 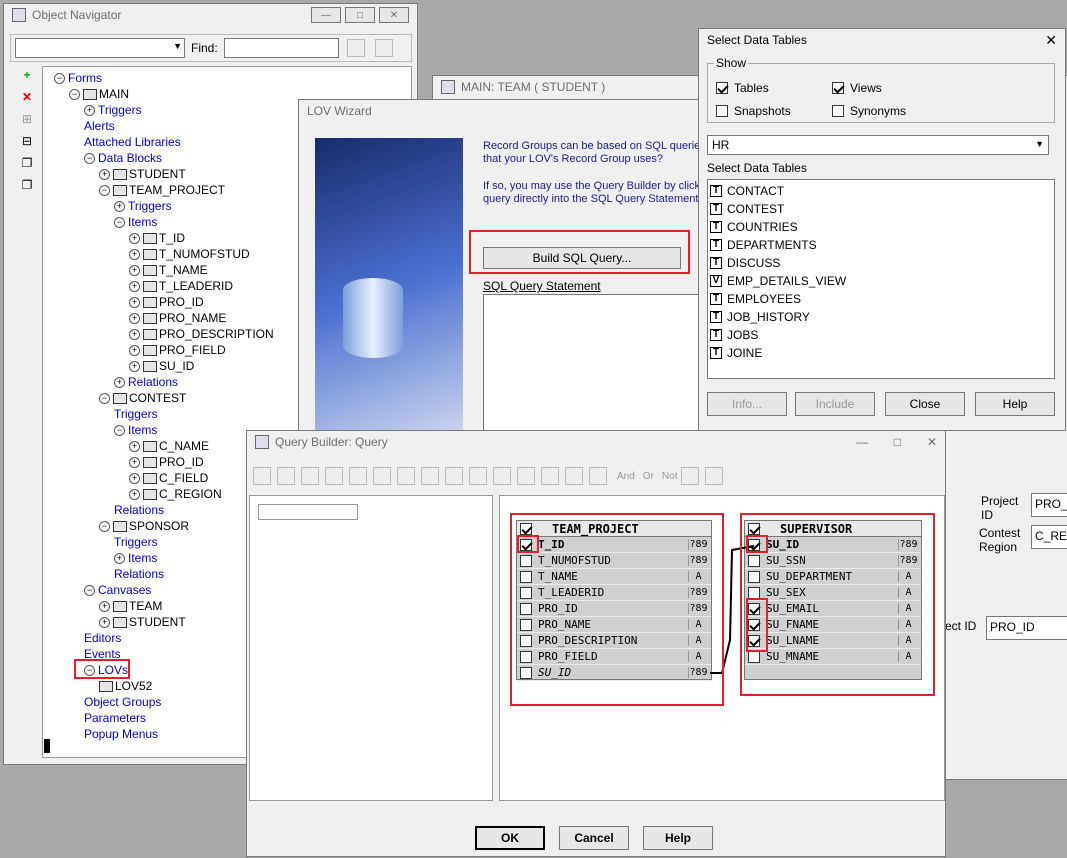 I want to click on data-table-item: T COUNTRIES, so click(x=881, y=227).